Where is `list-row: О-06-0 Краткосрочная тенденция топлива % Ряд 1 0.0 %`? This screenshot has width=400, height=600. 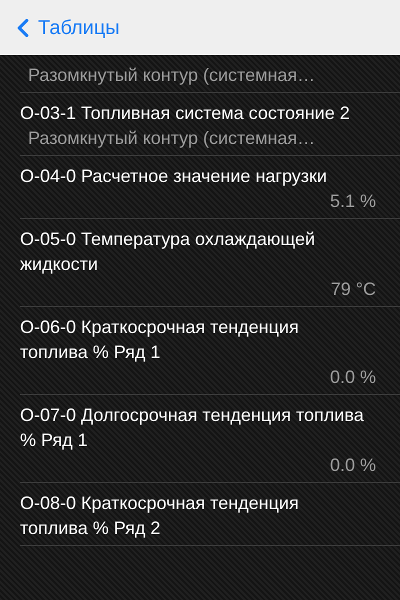 list-row: О-06-0 Краткосрочная тенденция топлива % Ряд 1 0.0 % is located at coordinates (210, 351).